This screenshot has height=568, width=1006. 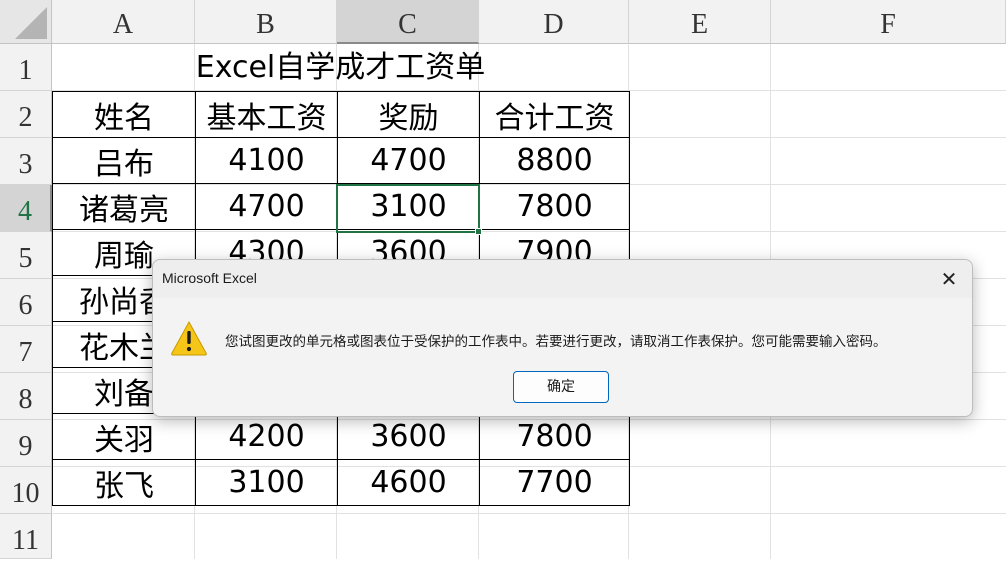 I want to click on dialog-titlebar: Microsoft Excel ✕, so click(x=562, y=279).